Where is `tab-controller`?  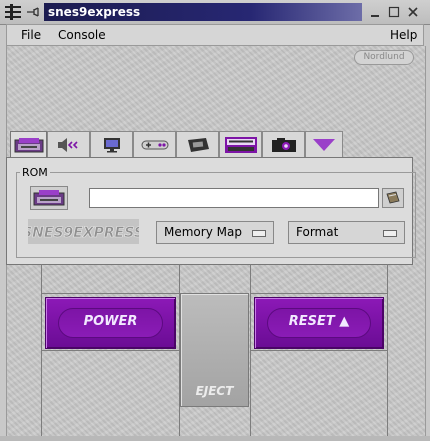
tab-controller is located at coordinates (154, 144).